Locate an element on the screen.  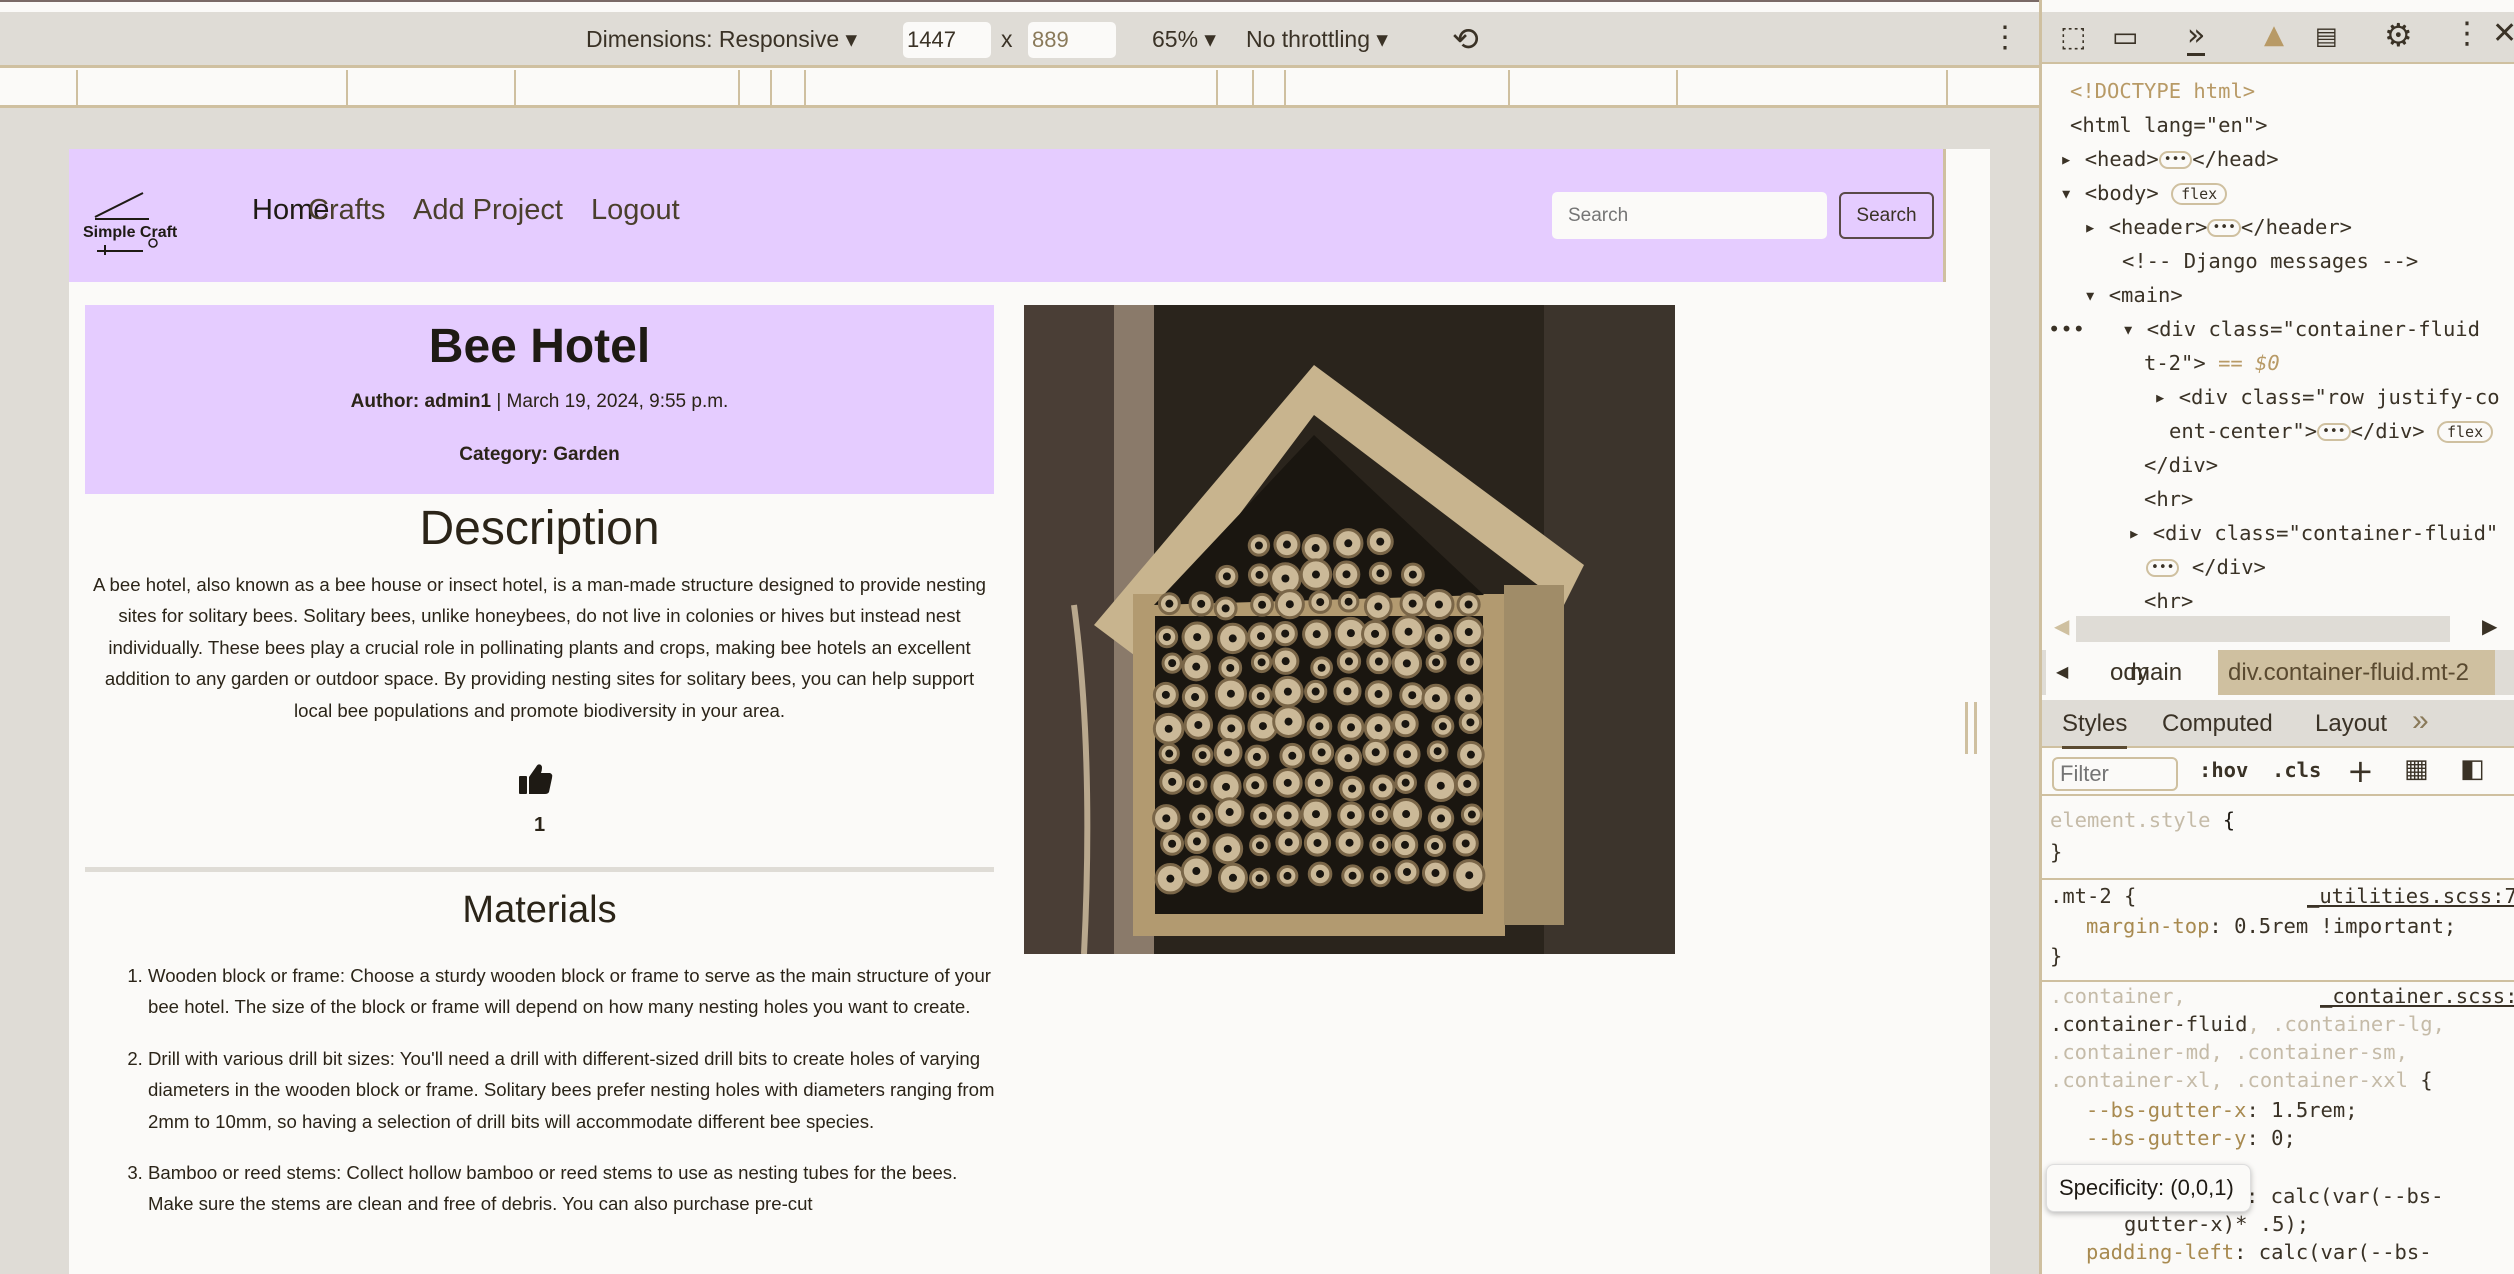
dom-row-div: ▸ <div class="row justify-co is located at coordinates (2327, 397).